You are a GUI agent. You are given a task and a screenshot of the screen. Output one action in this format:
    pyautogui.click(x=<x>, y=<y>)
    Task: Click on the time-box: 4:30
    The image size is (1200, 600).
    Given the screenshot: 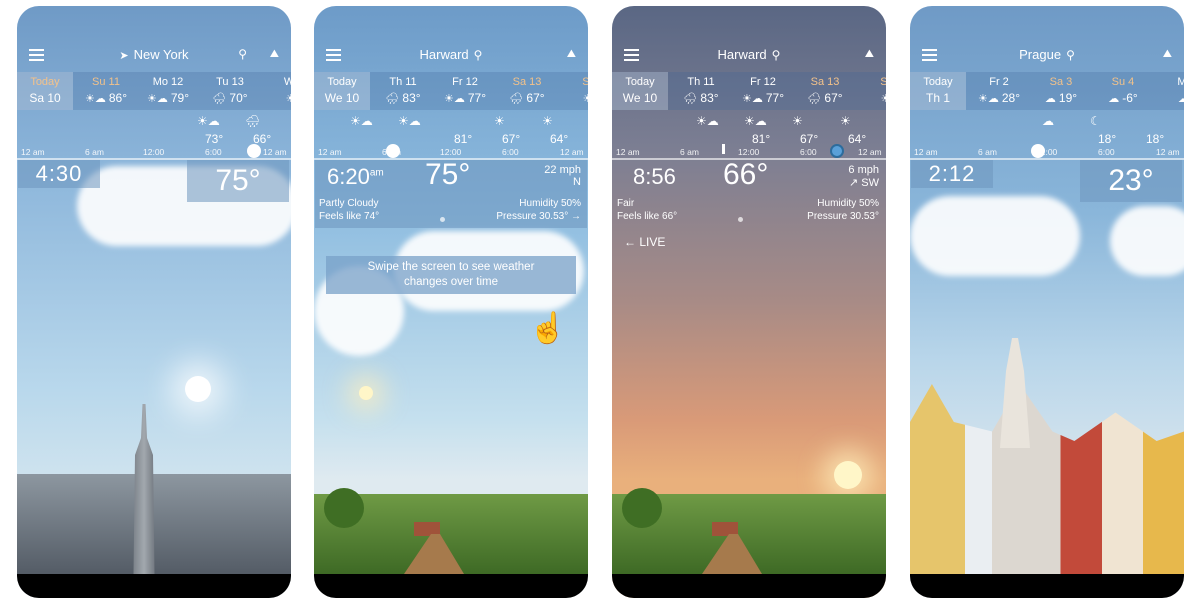 What is the action you would take?
    pyautogui.click(x=59, y=174)
    